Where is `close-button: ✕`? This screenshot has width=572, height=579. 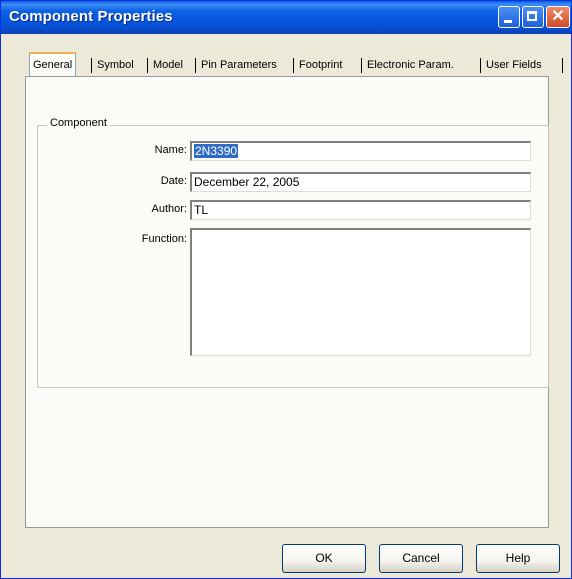
close-button: ✕ is located at coordinates (558, 17).